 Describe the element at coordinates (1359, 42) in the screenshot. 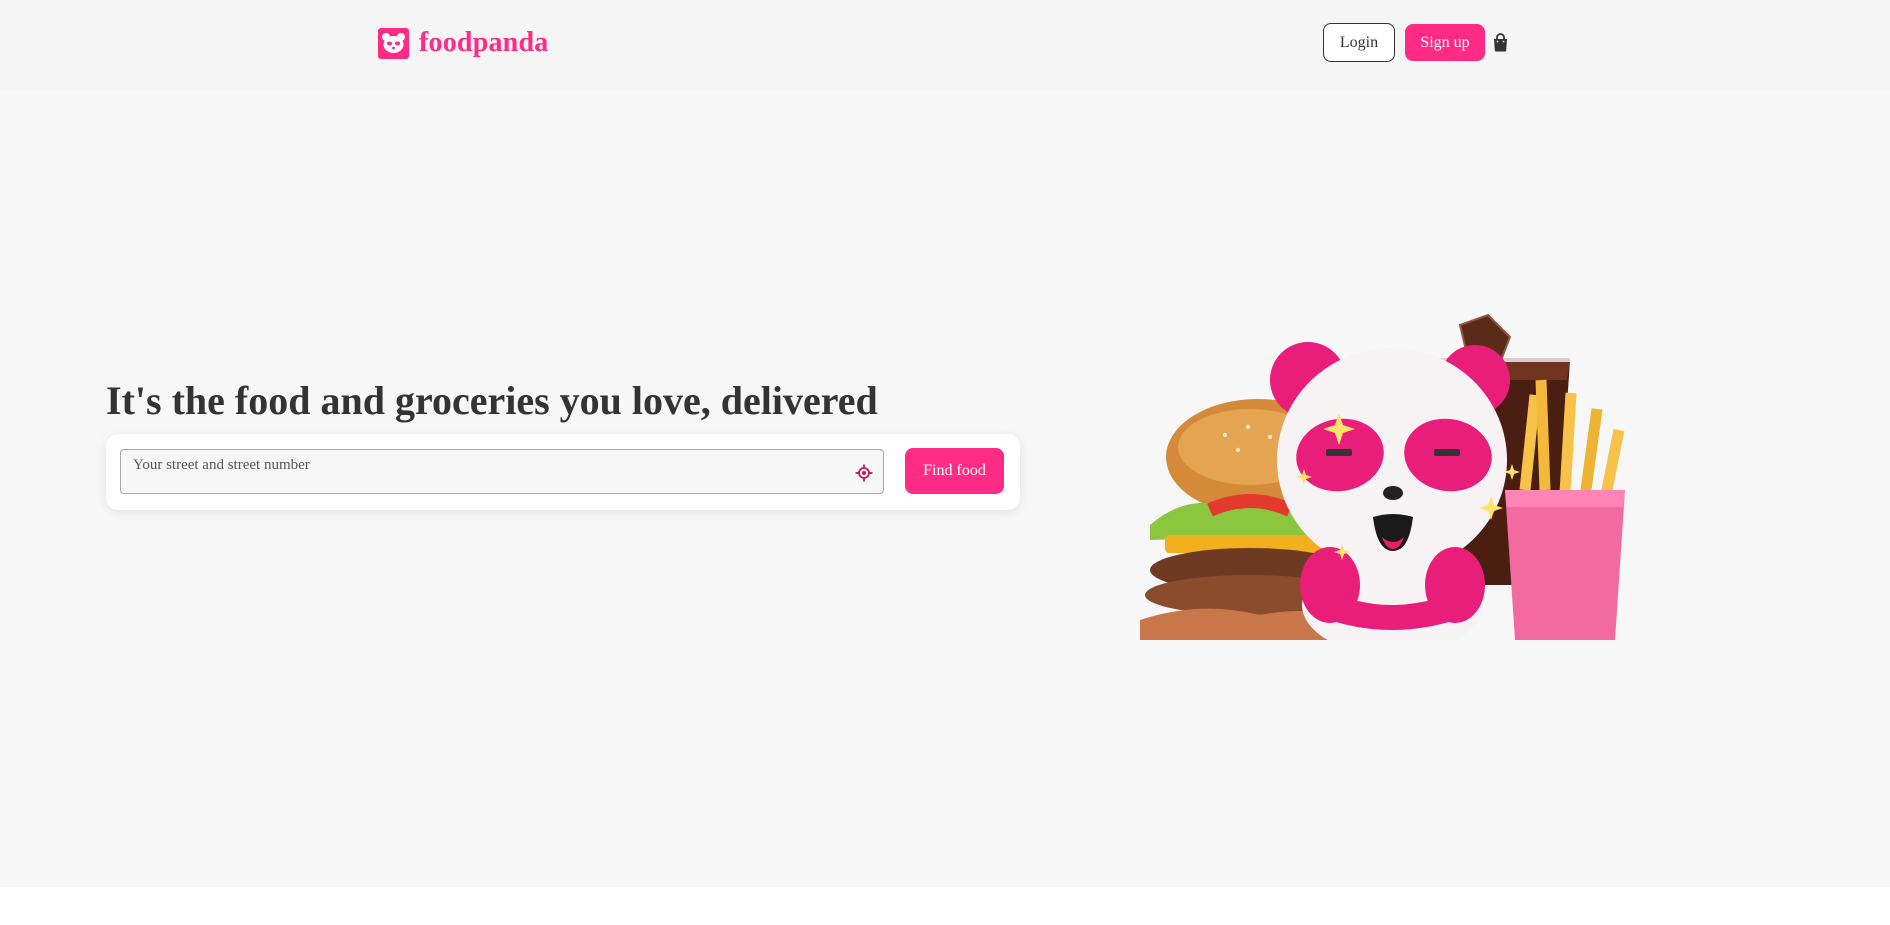

I see `login-button: Login` at that location.